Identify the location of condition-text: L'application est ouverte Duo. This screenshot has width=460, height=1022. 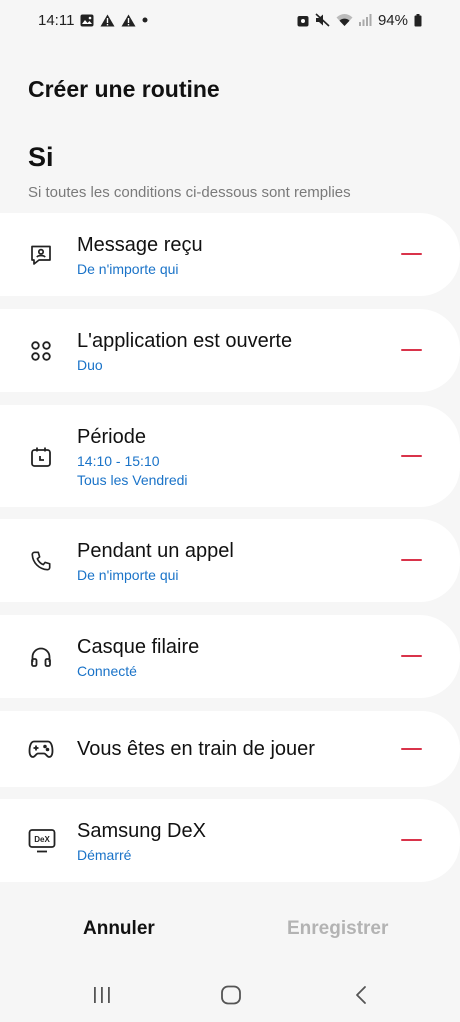
(184, 352).